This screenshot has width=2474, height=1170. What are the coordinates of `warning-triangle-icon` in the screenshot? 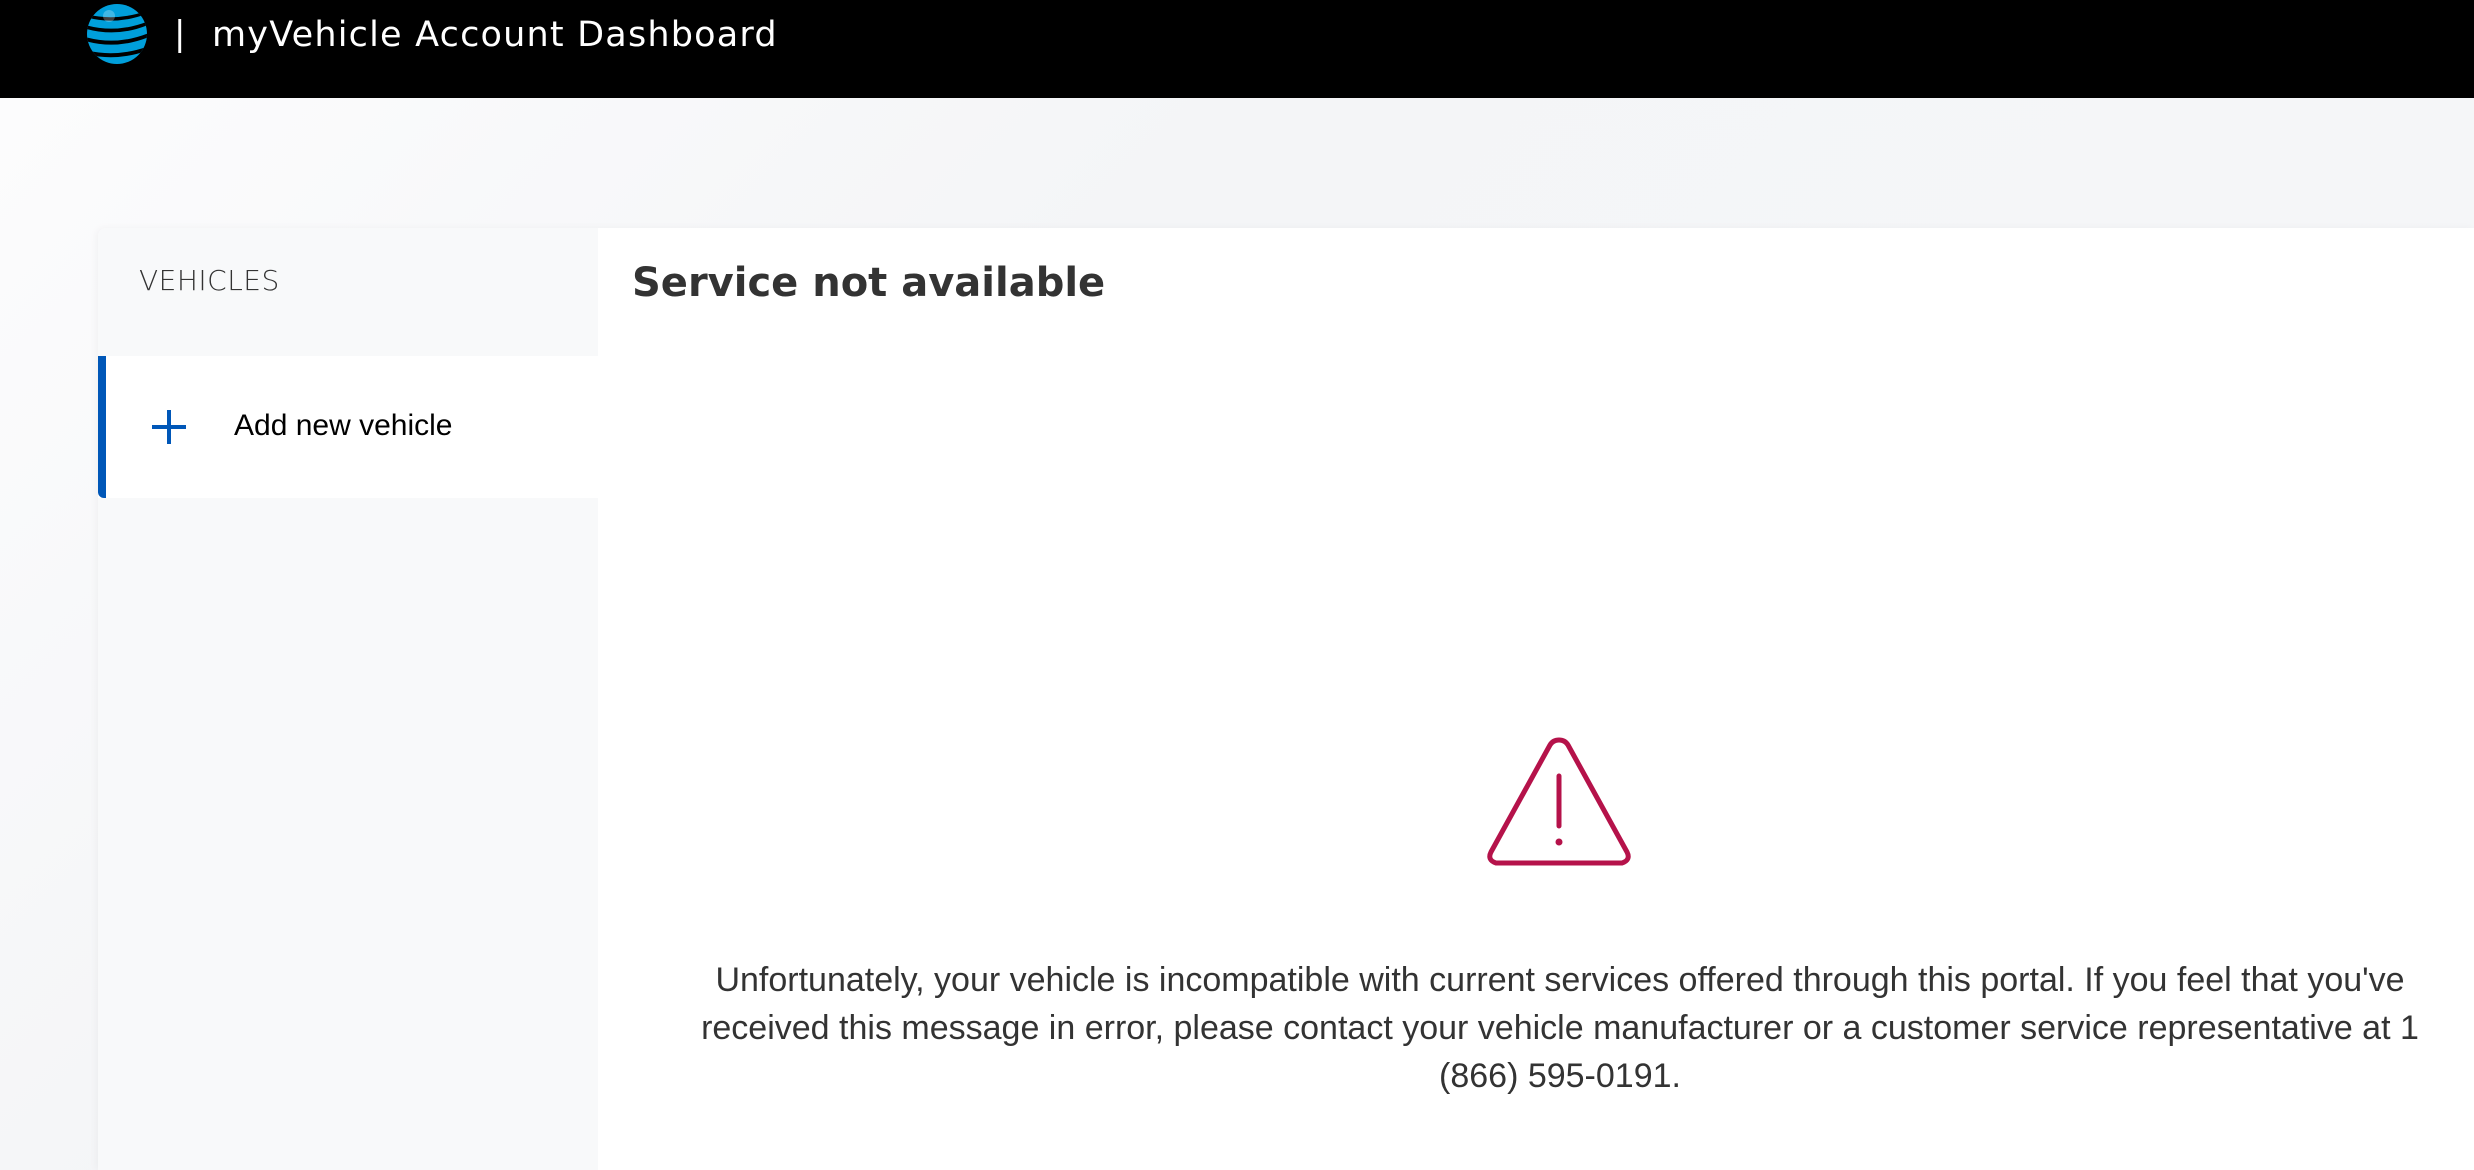 It's located at (1559, 801).